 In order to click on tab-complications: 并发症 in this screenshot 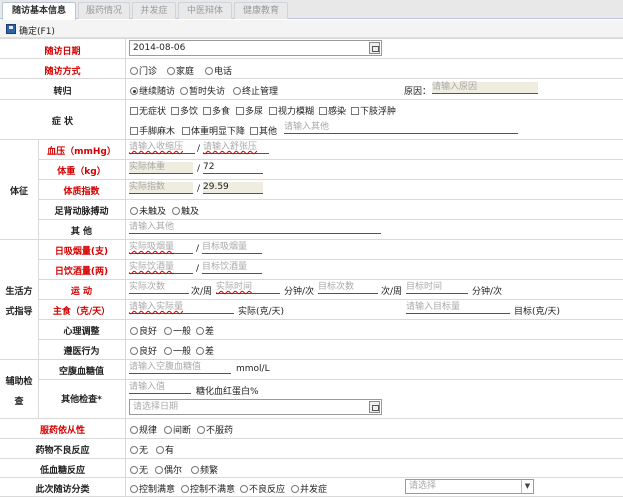, I will do `click(154, 10)`.